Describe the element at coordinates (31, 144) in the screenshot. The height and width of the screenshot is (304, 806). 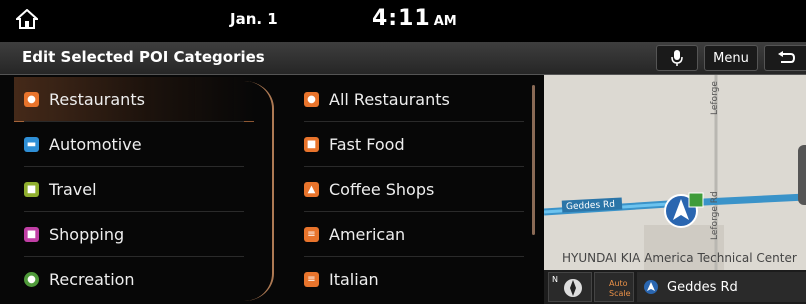
I see `car-icon: ▬` at that location.